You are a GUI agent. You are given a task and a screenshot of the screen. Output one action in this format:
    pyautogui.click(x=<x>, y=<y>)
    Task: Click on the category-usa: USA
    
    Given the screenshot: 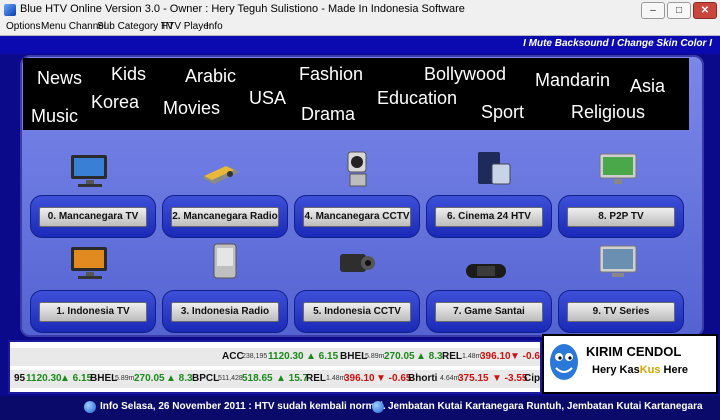 What is the action you would take?
    pyautogui.click(x=267, y=98)
    